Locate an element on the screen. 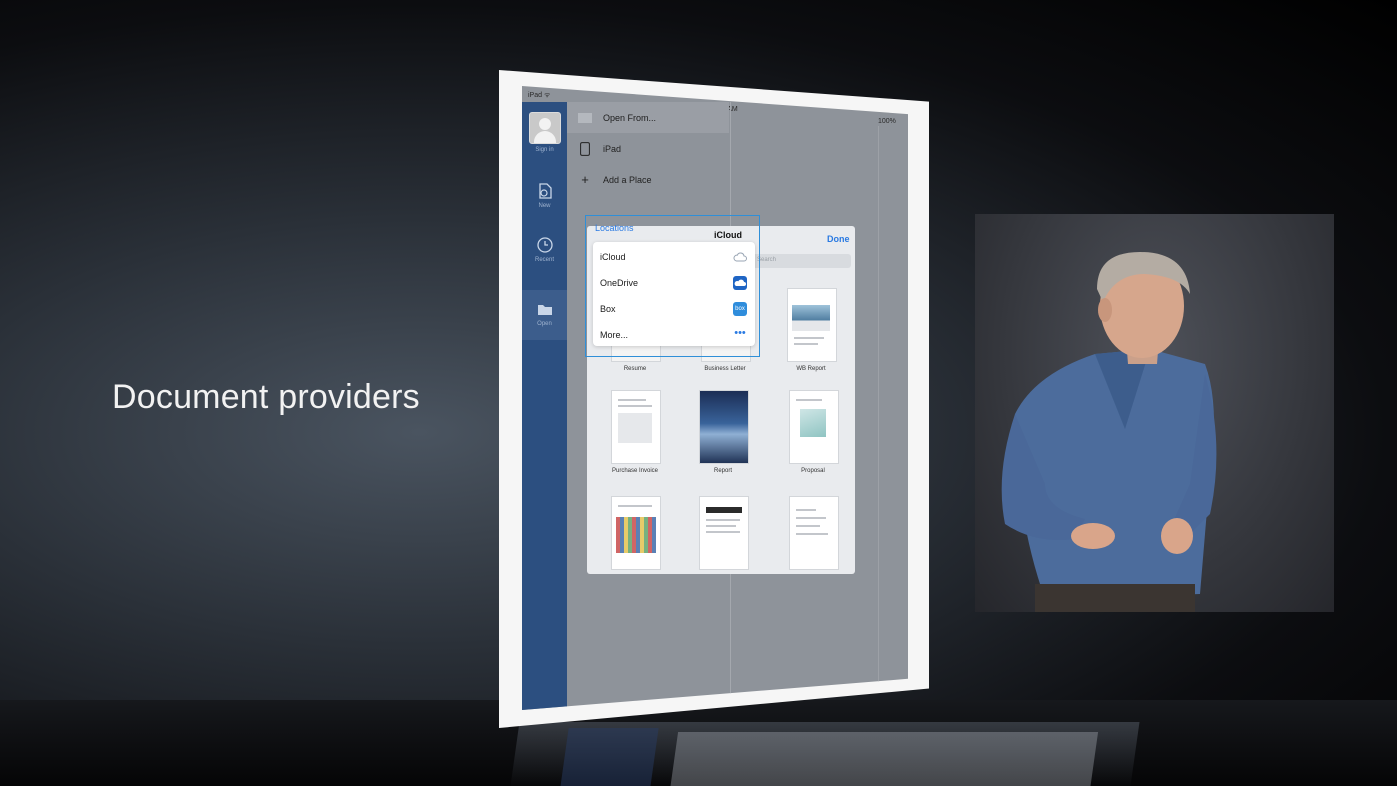 This screenshot has height=786, width=1397. presenter-figure is located at coordinates (1109, 432).